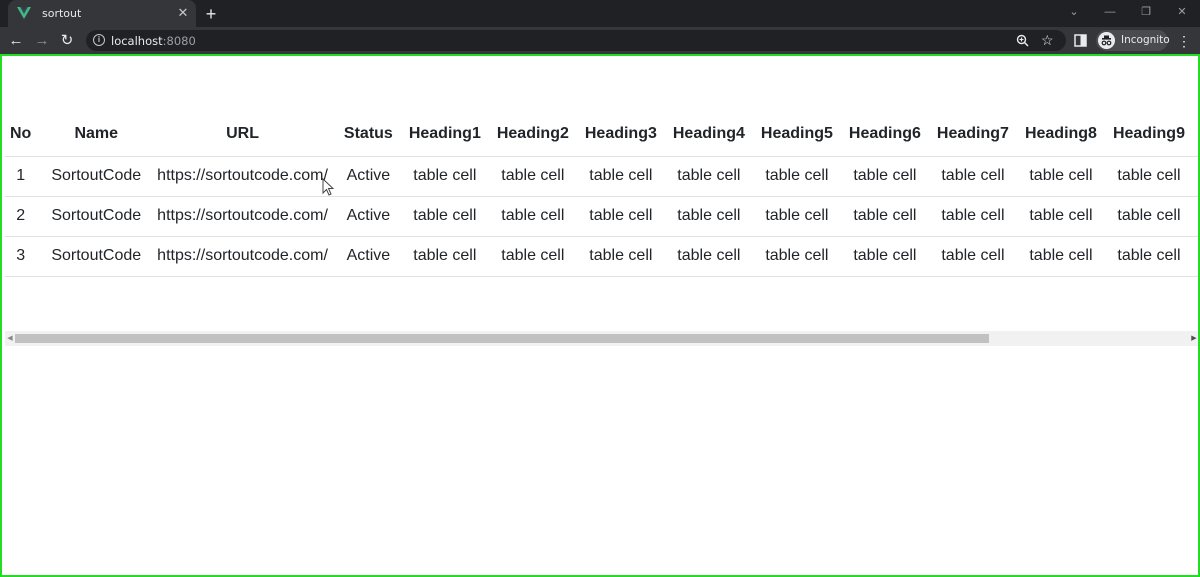  Describe the element at coordinates (96, 135) in the screenshot. I see `column-header: Name` at that location.